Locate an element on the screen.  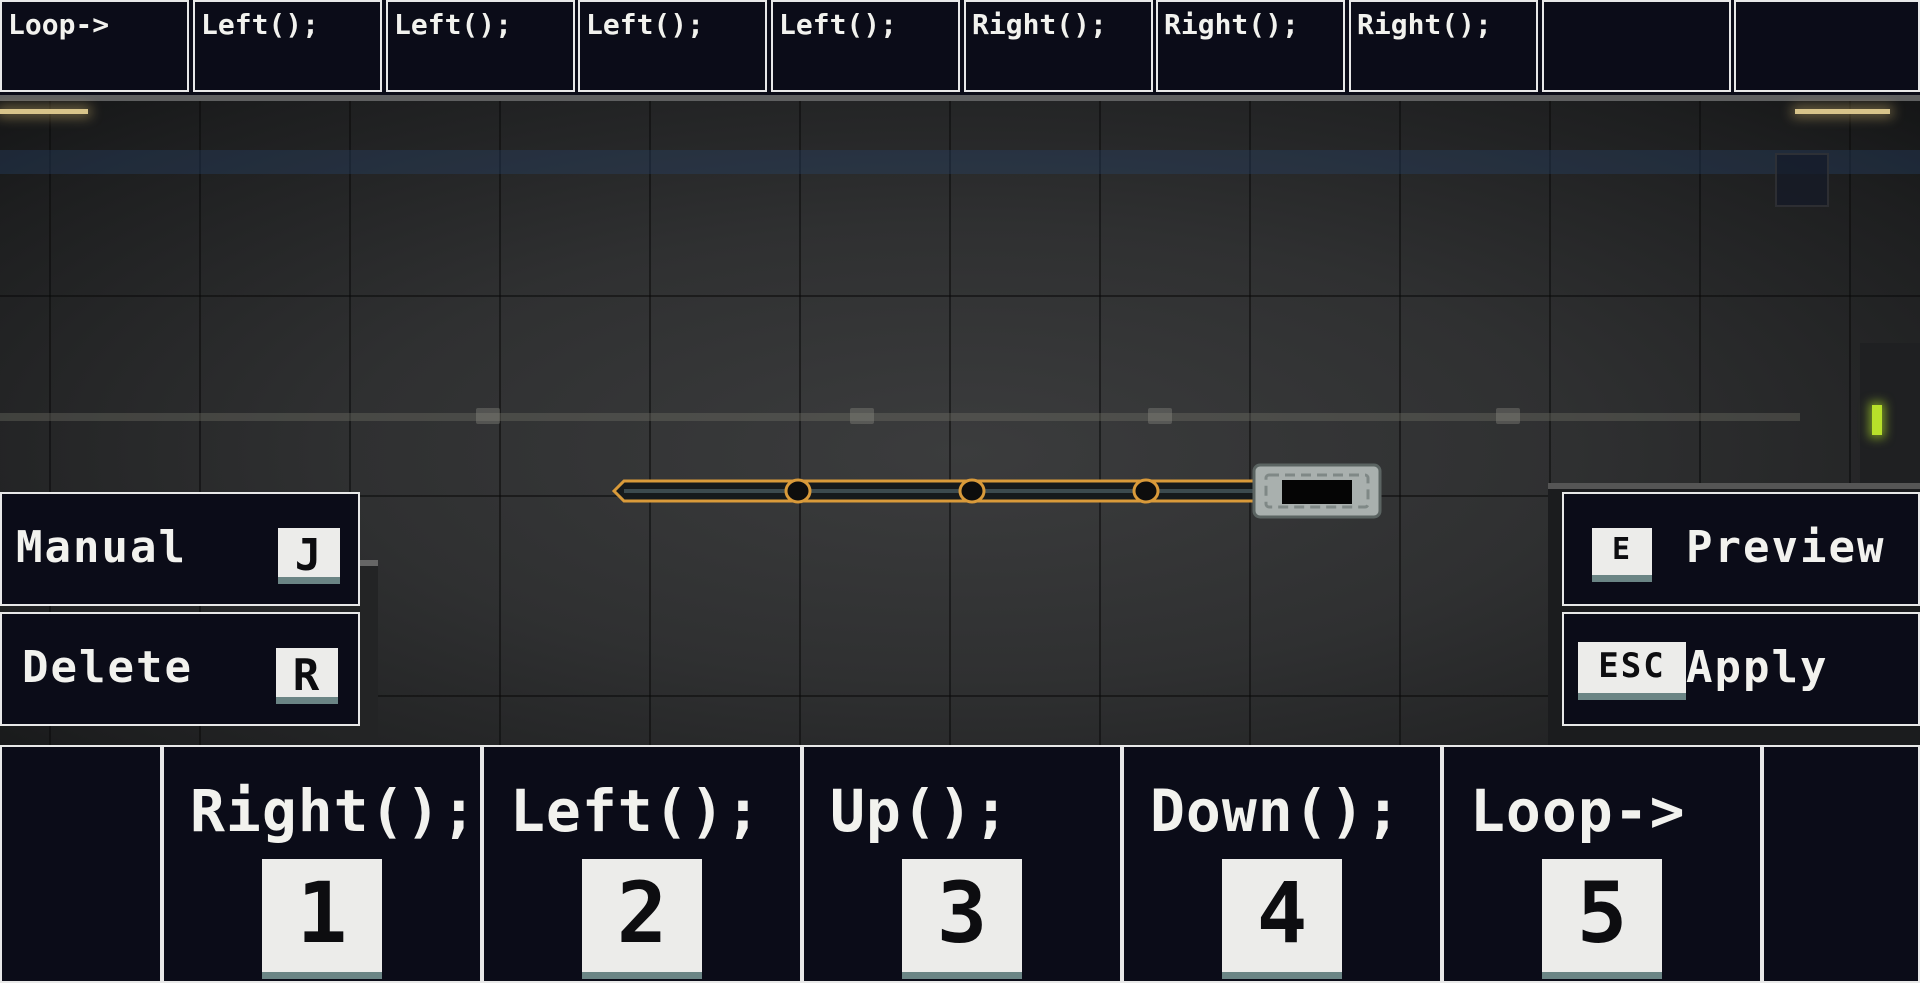
command-label: Loop-> is located at coordinates (1578, 811).